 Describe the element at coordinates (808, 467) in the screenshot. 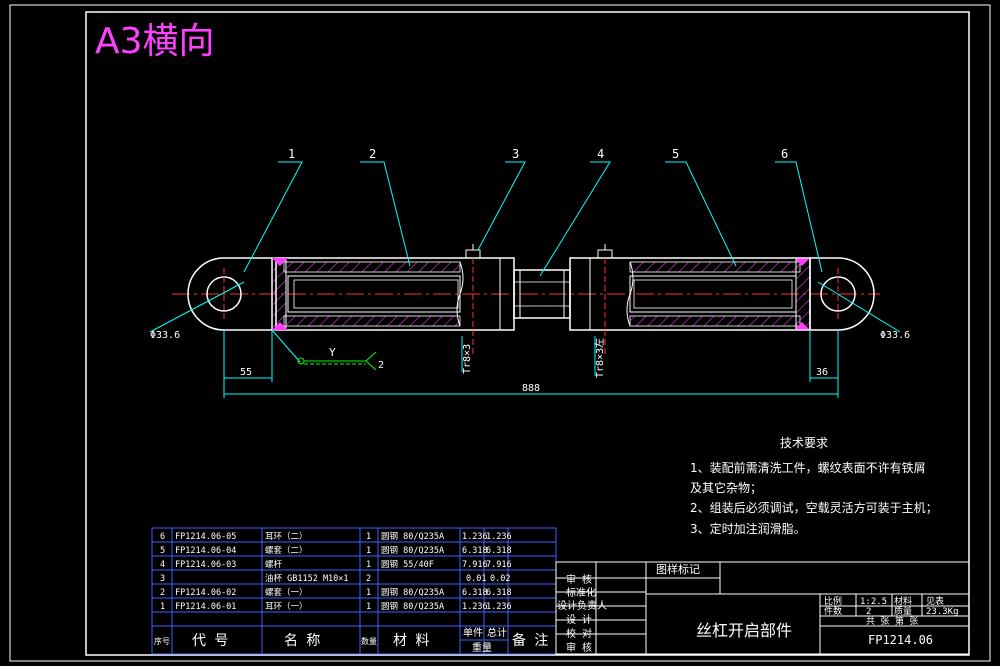

I see `tech-req-line-1: 1、装配前需清洗工件，螺纹表面不许有铁屑` at that location.